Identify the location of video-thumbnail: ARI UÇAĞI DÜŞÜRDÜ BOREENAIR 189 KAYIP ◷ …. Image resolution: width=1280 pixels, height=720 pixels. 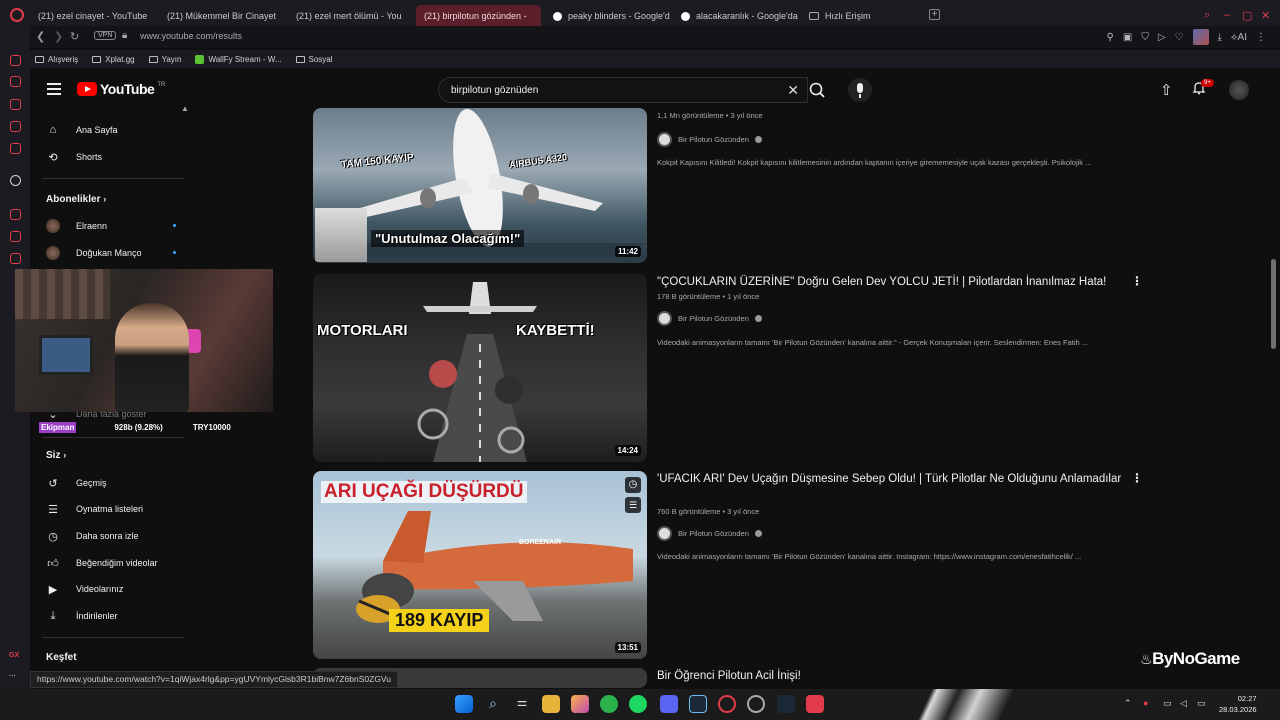
(480, 565).